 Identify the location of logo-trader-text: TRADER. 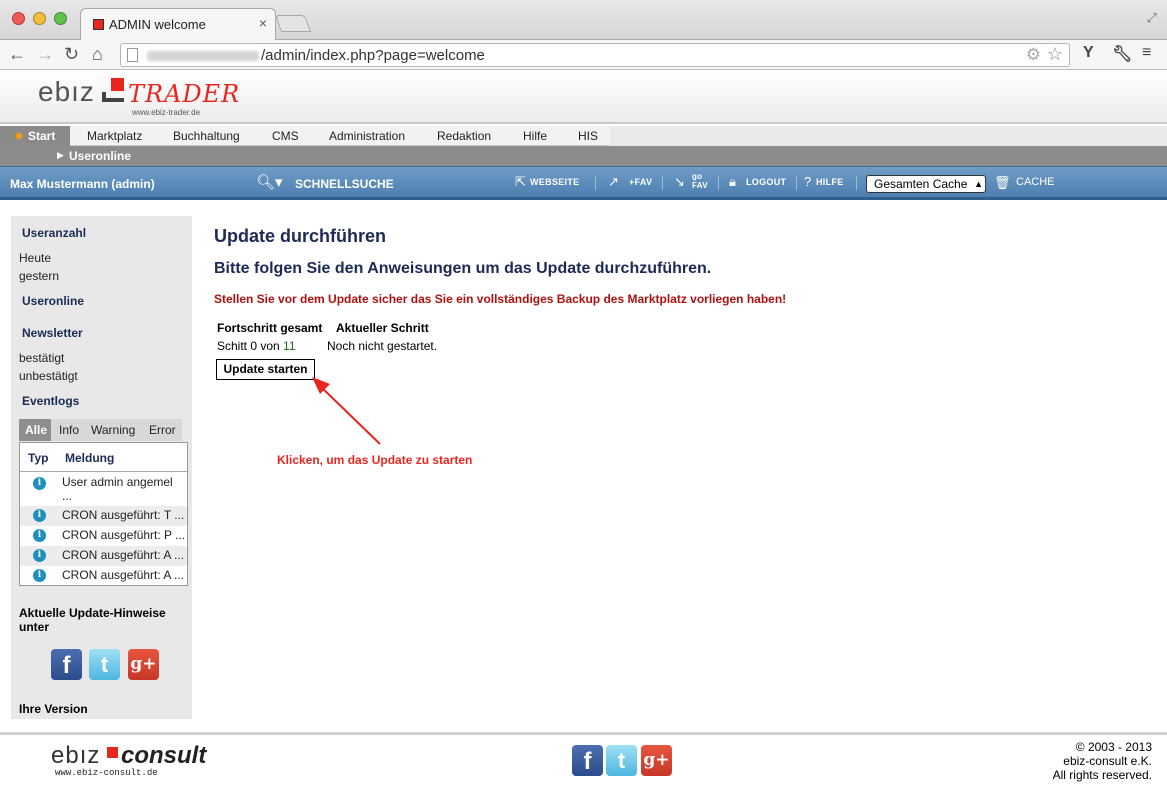
(184, 94).